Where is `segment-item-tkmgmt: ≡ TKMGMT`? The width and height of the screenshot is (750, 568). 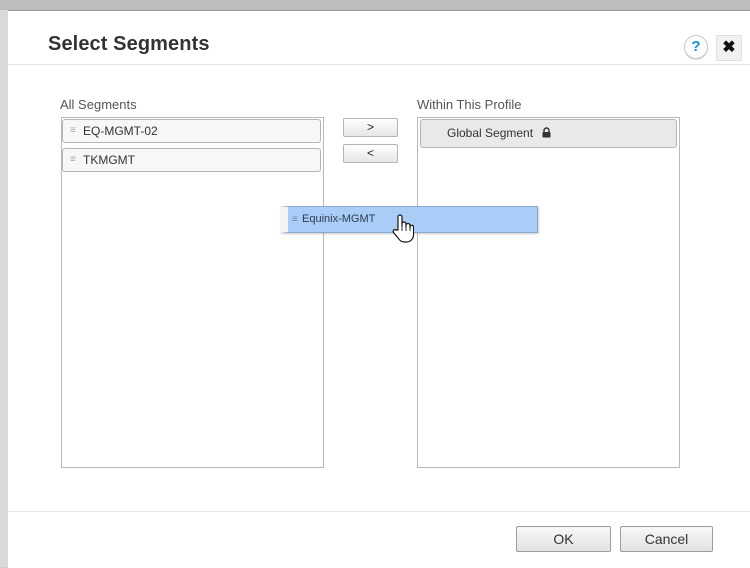 segment-item-tkmgmt: ≡ TKMGMT is located at coordinates (191, 160).